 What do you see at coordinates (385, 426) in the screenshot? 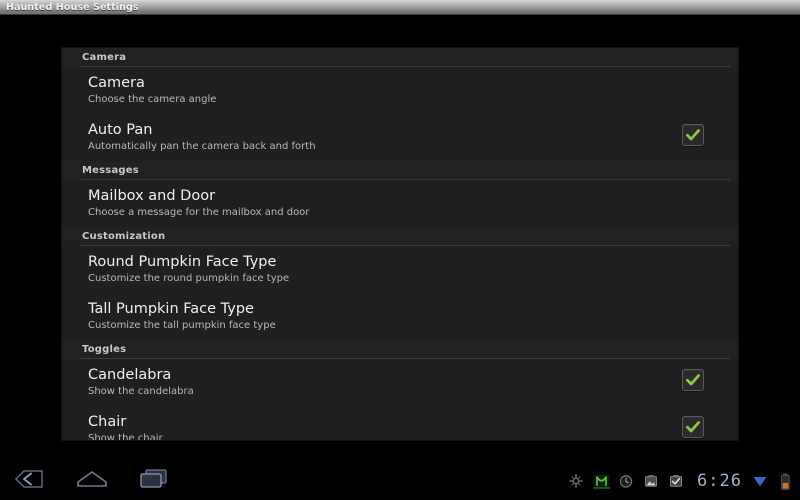
I see `preference-text: Chair Show the chair` at bounding box center [385, 426].